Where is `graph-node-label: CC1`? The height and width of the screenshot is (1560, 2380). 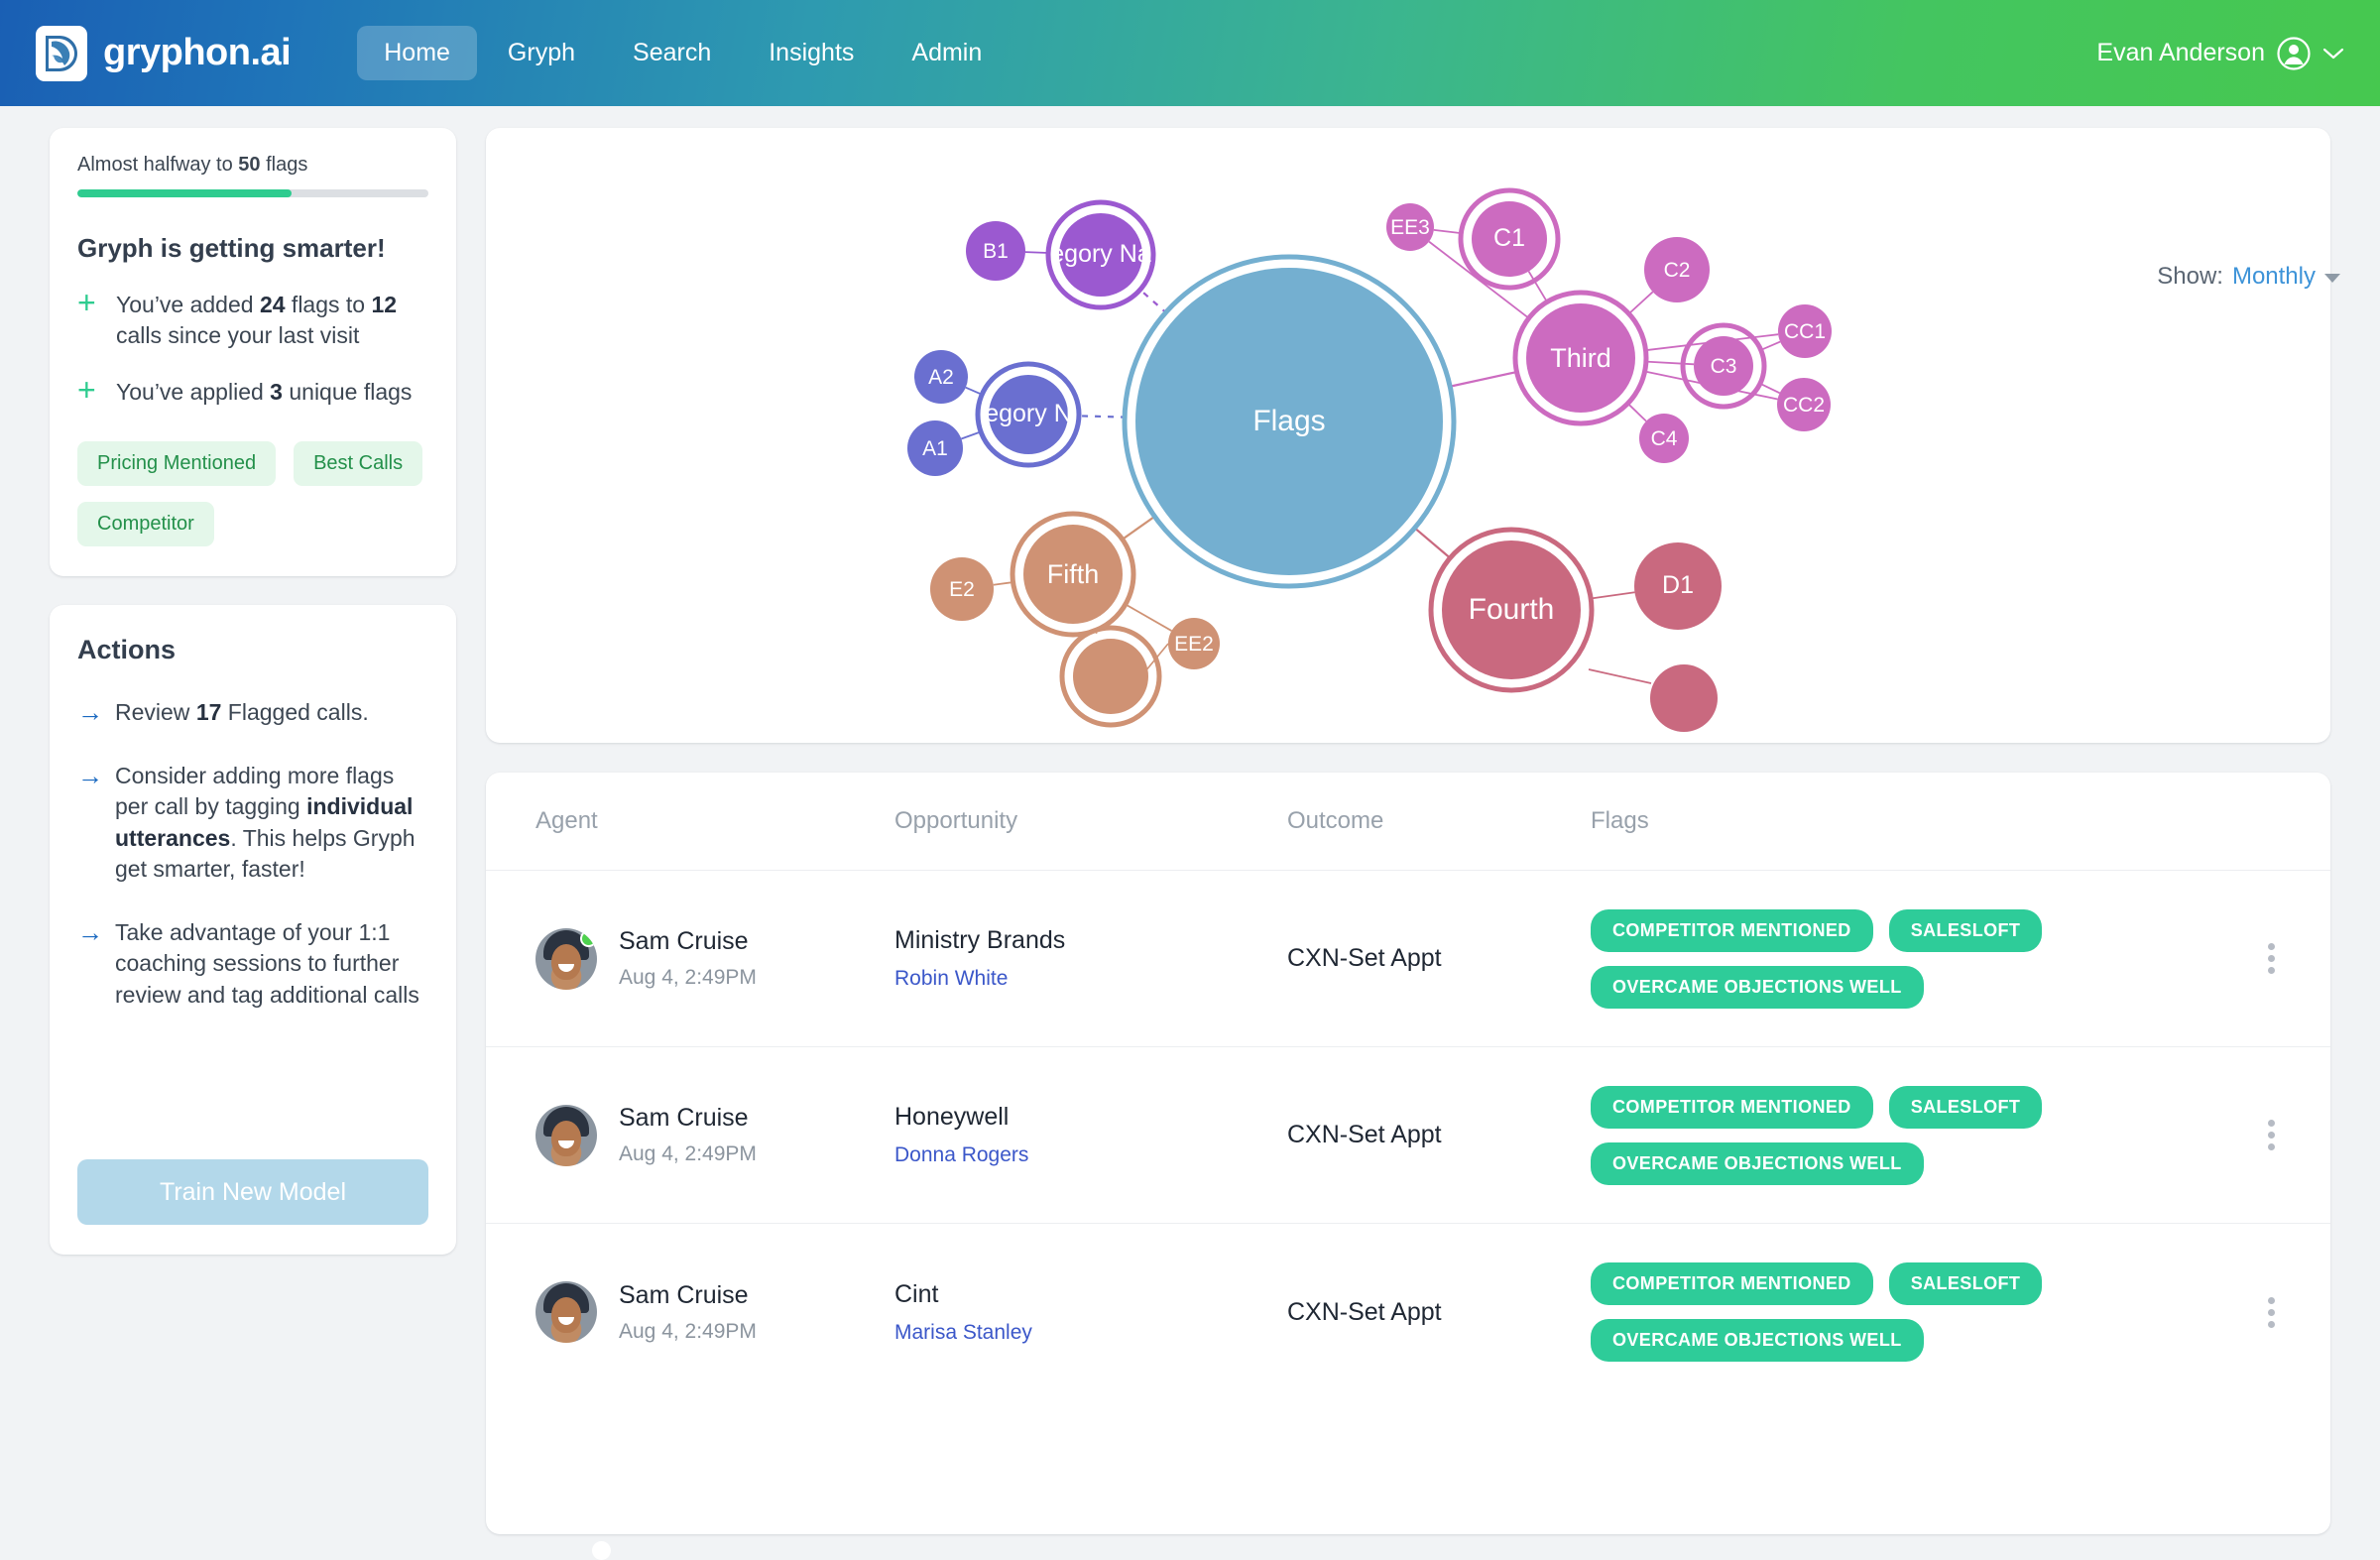
graph-node-label: CC1 is located at coordinates (1805, 331).